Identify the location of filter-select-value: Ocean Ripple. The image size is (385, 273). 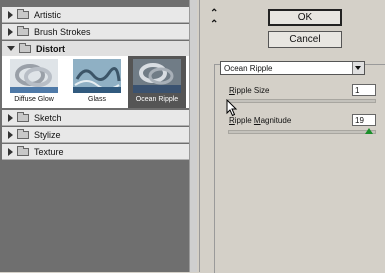
(248, 68).